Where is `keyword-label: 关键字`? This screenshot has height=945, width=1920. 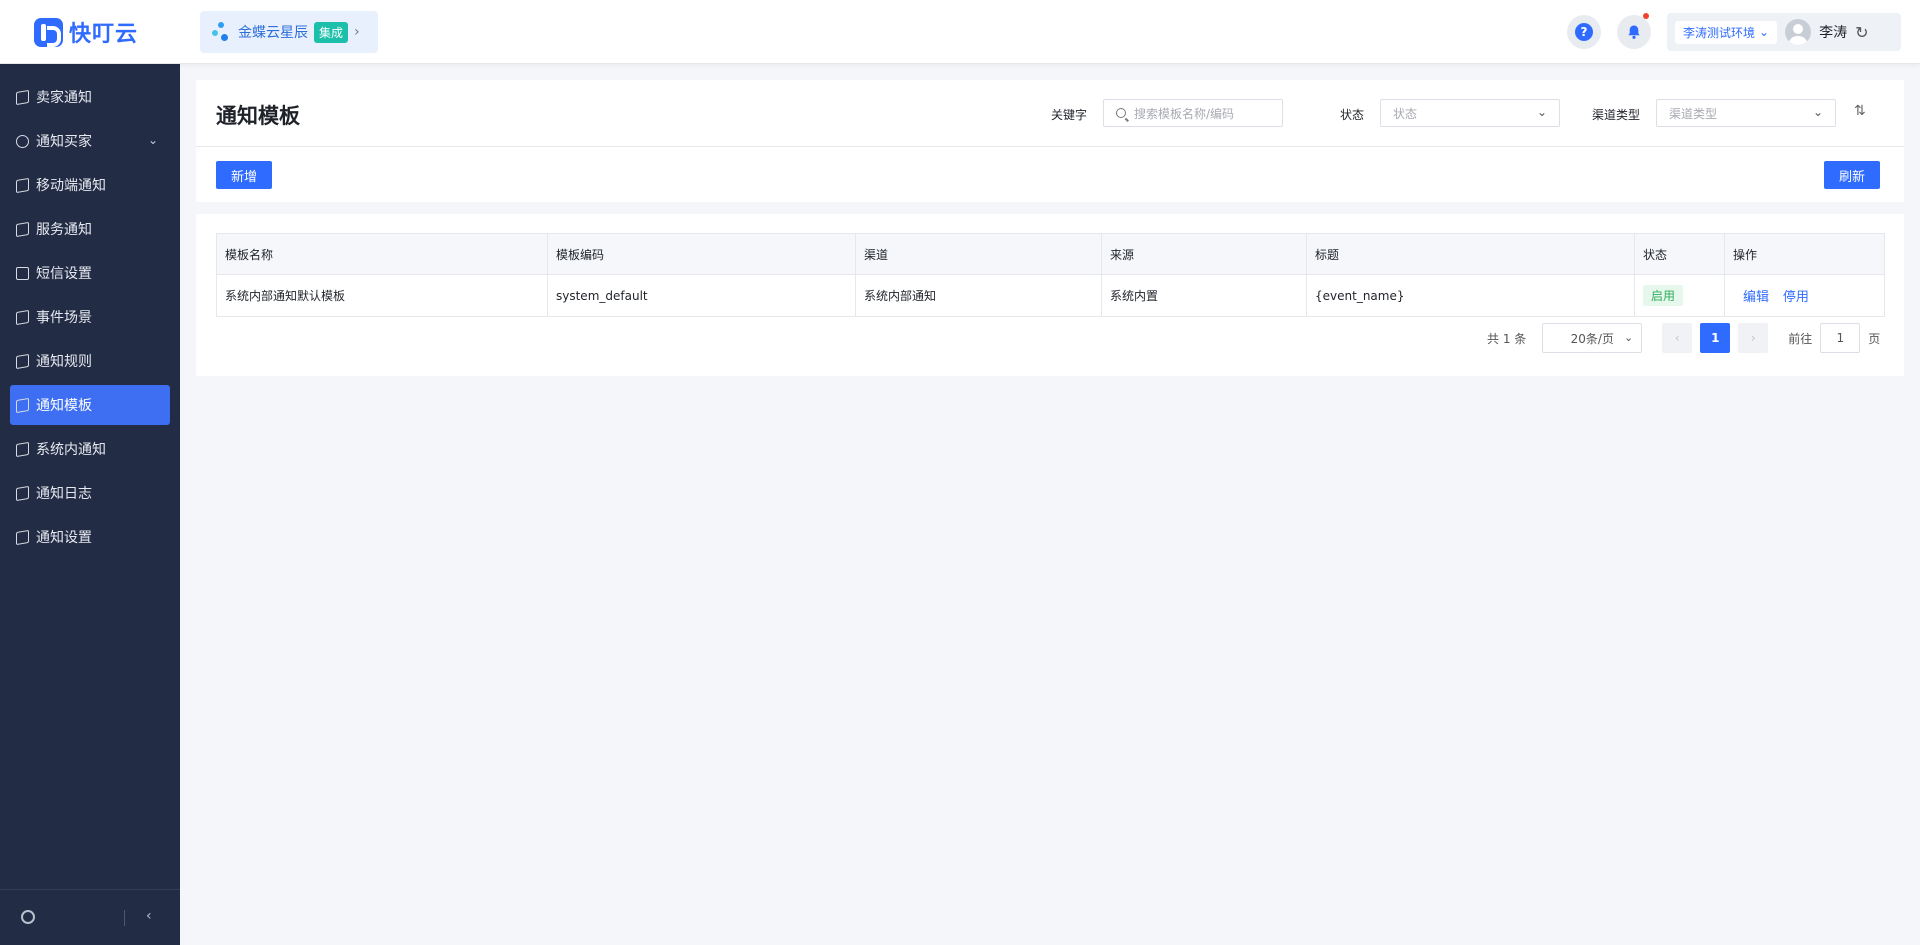 keyword-label: 关键字 is located at coordinates (1069, 115).